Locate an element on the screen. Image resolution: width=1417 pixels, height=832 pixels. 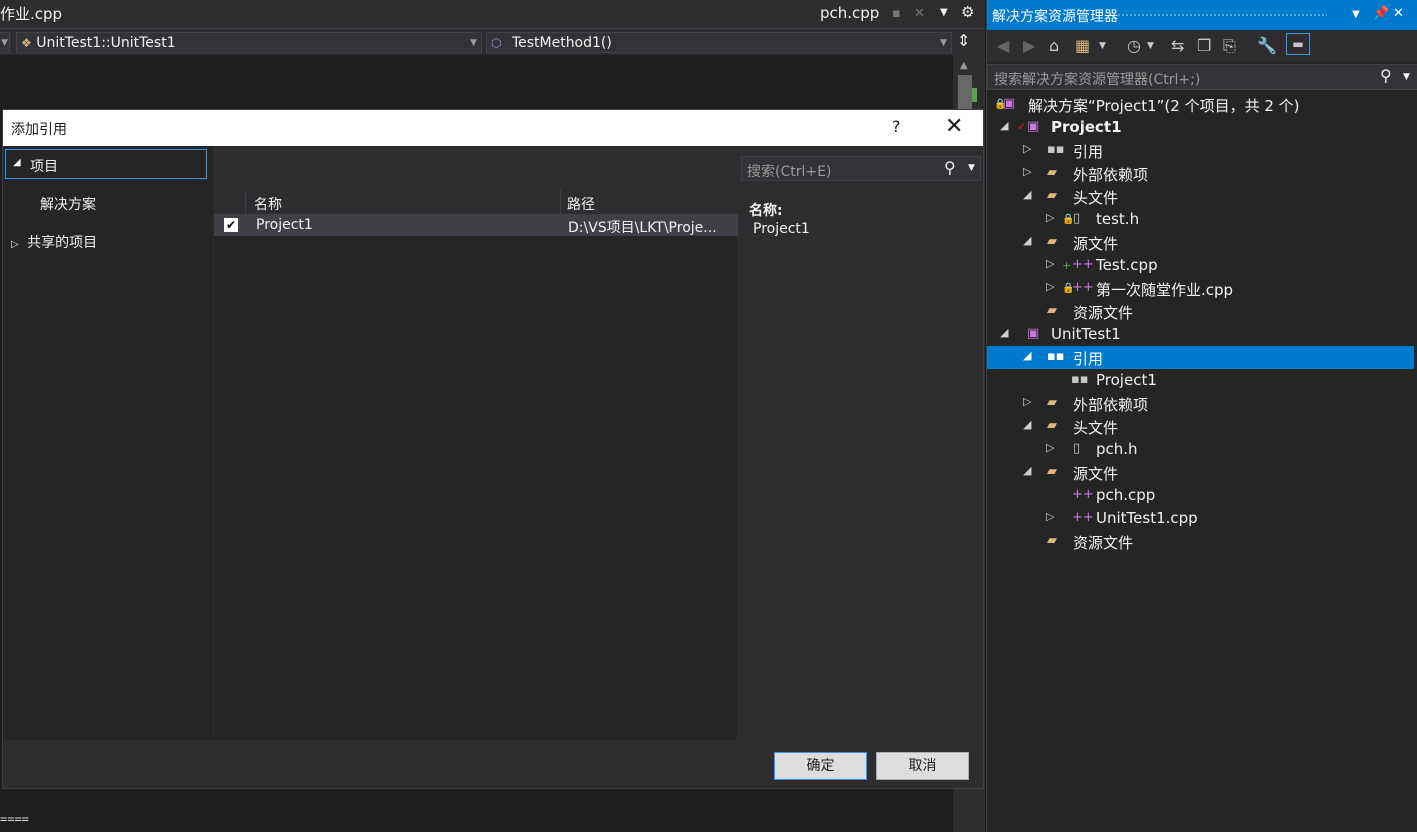
grid-header: 名称 路径 is located at coordinates (476, 202).